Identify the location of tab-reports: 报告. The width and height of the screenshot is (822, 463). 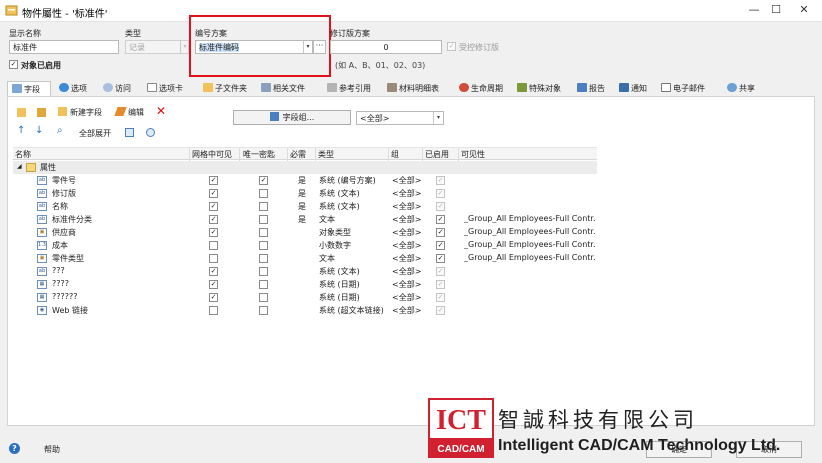
(591, 89).